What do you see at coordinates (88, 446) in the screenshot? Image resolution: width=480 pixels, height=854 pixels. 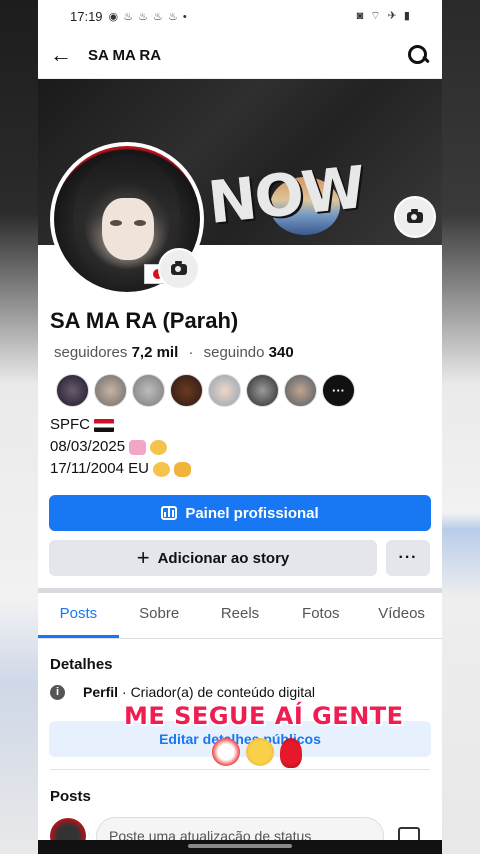 I see `bio-line-2: 08/03/2025` at bounding box center [88, 446].